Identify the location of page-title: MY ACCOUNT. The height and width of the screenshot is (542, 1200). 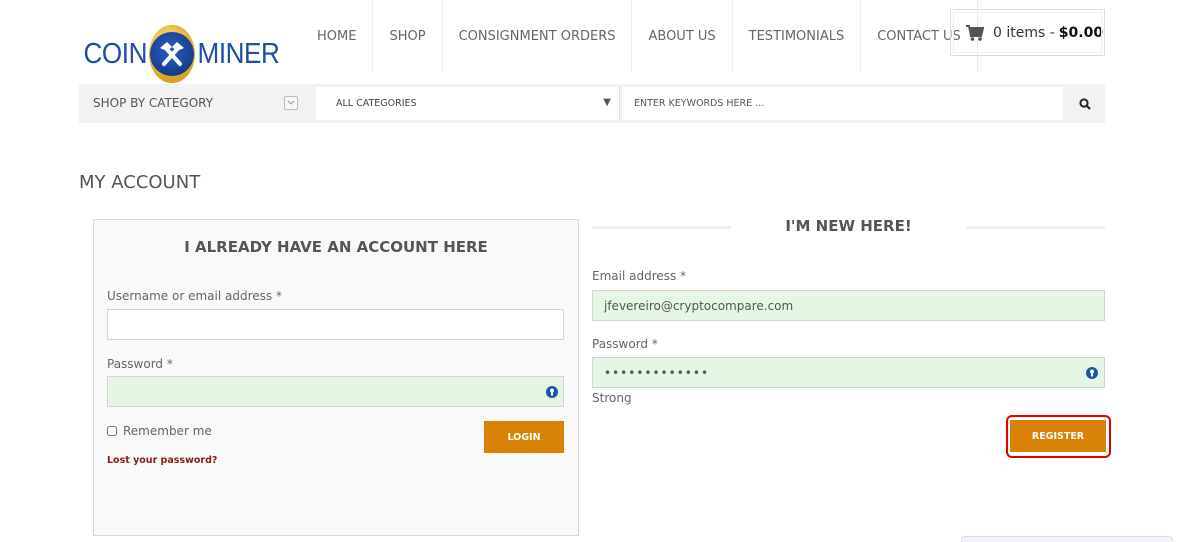
(140, 182).